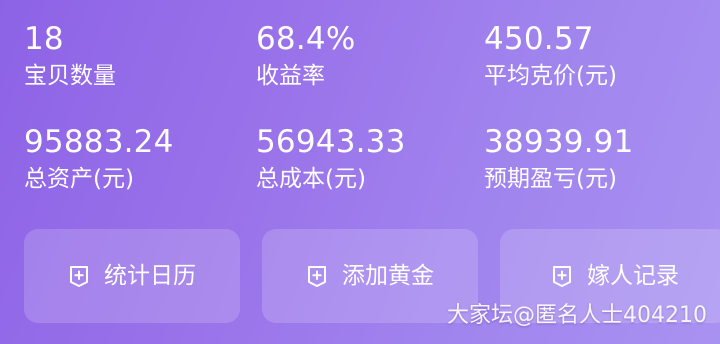 The width and height of the screenshot is (720, 344). I want to click on stat-total-assets: 95883.24 总资产(元), so click(134, 158).